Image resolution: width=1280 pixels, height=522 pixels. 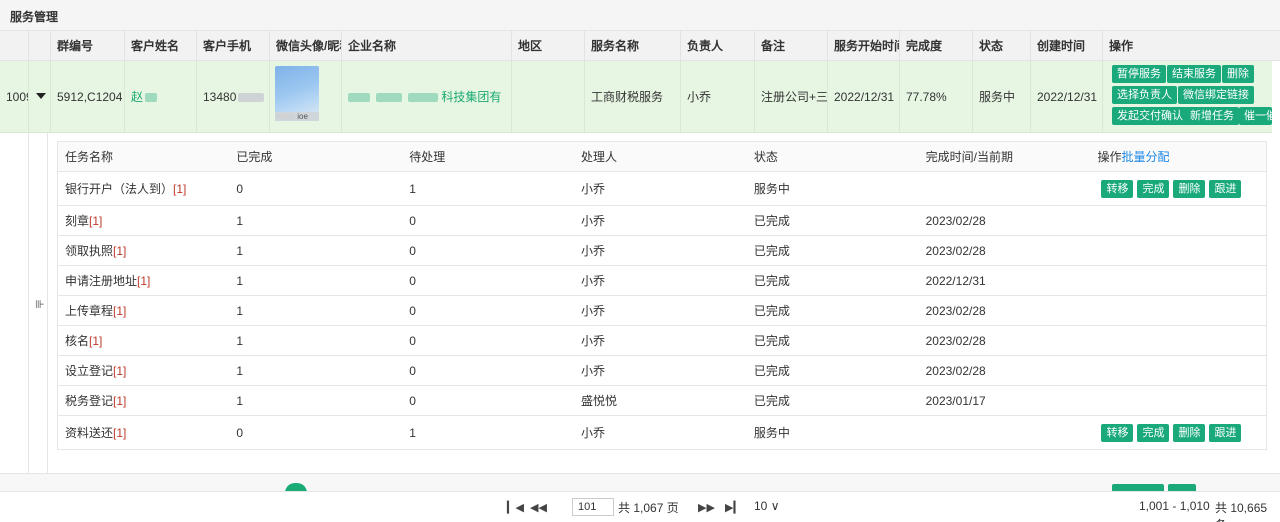 I want to click on row-status: 服务中, so click(x=1001, y=97).